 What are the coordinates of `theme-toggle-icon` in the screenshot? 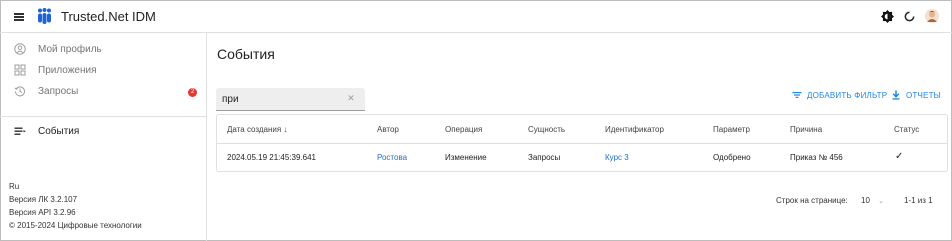 It's located at (887, 16).